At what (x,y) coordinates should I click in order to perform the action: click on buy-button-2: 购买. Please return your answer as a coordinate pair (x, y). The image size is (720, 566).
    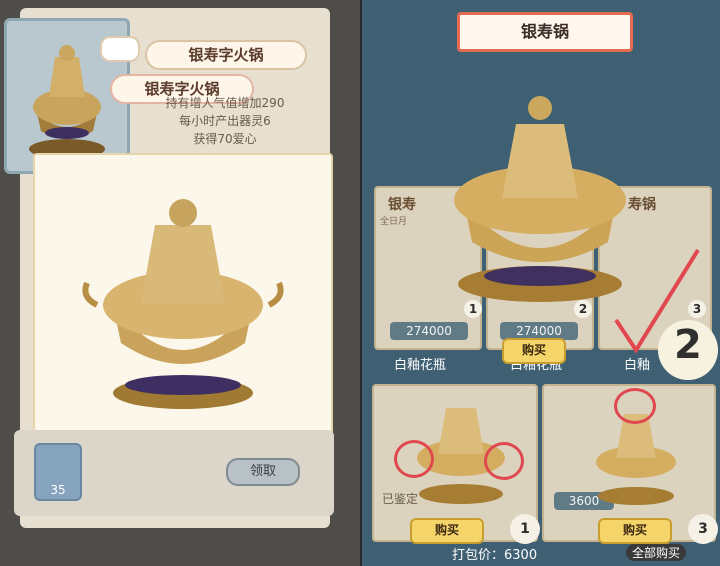
    Looking at the image, I should click on (635, 531).